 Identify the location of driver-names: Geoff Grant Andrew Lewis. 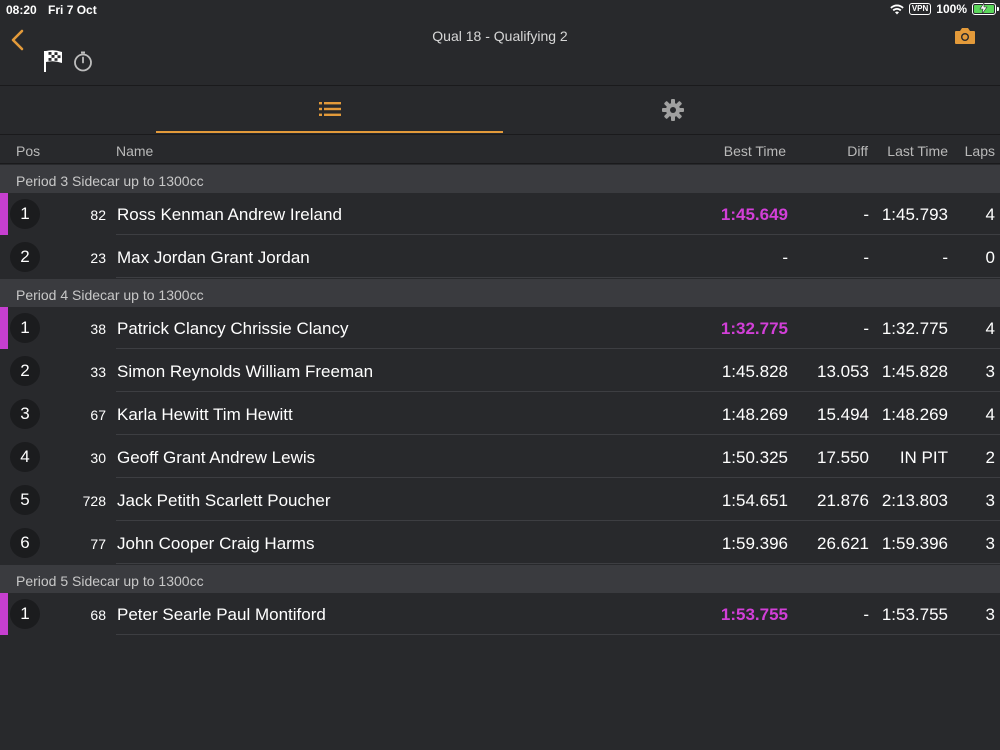
(216, 457).